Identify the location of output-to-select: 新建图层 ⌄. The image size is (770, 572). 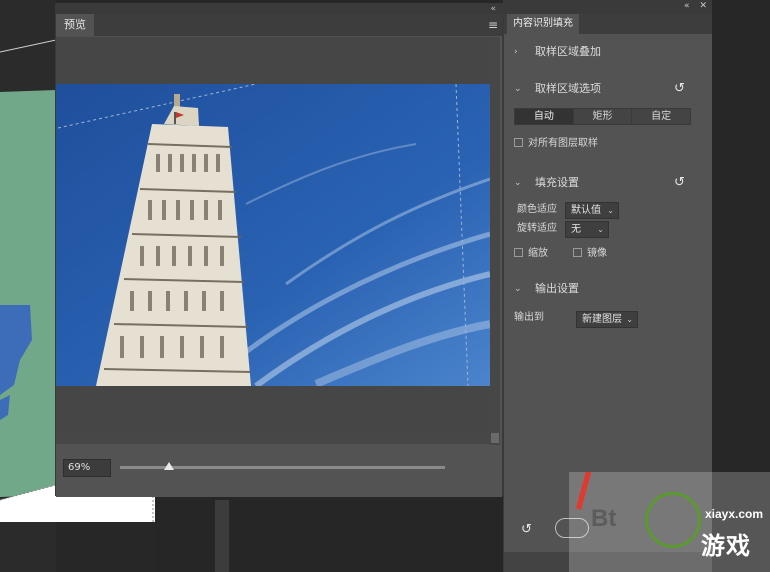
(607, 319).